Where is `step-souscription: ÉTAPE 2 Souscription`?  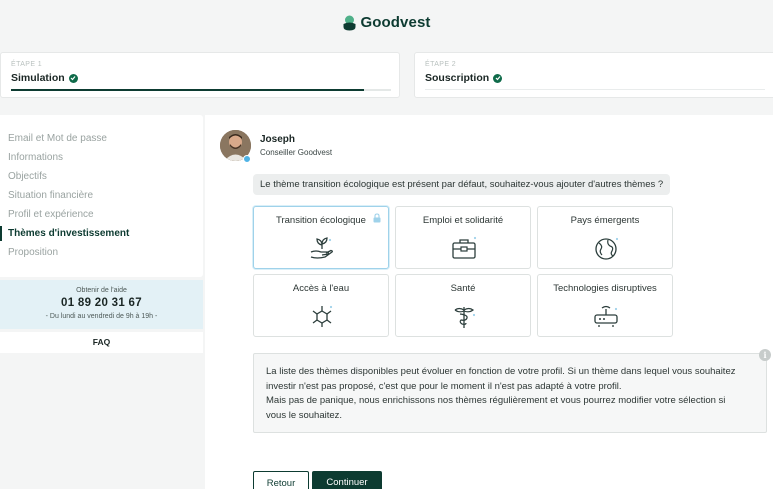 step-souscription: ÉTAPE 2 Souscription is located at coordinates (593, 75).